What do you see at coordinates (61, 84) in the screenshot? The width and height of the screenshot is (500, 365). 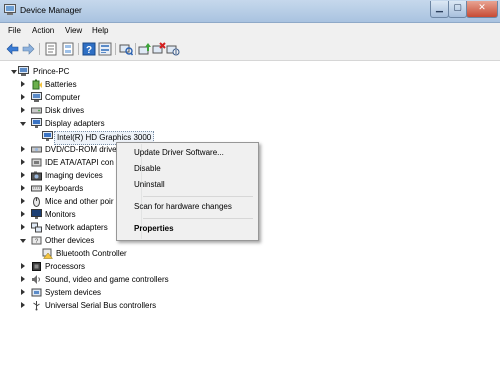 I see `tree-label: Batteries` at bounding box center [61, 84].